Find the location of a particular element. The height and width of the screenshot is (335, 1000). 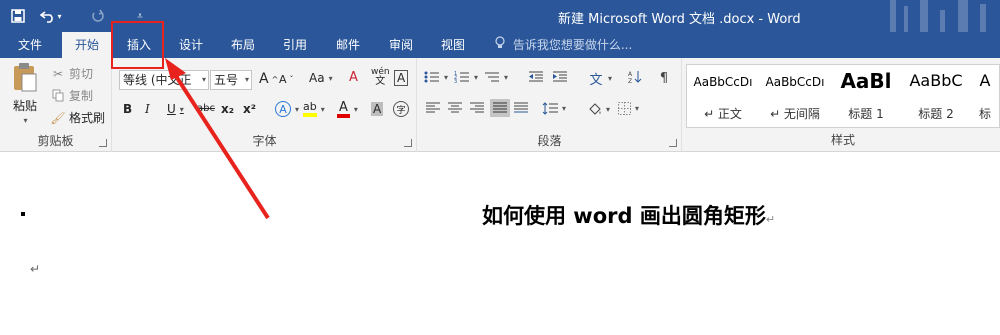

multilevel-list-button: ▾ is located at coordinates (496, 77).